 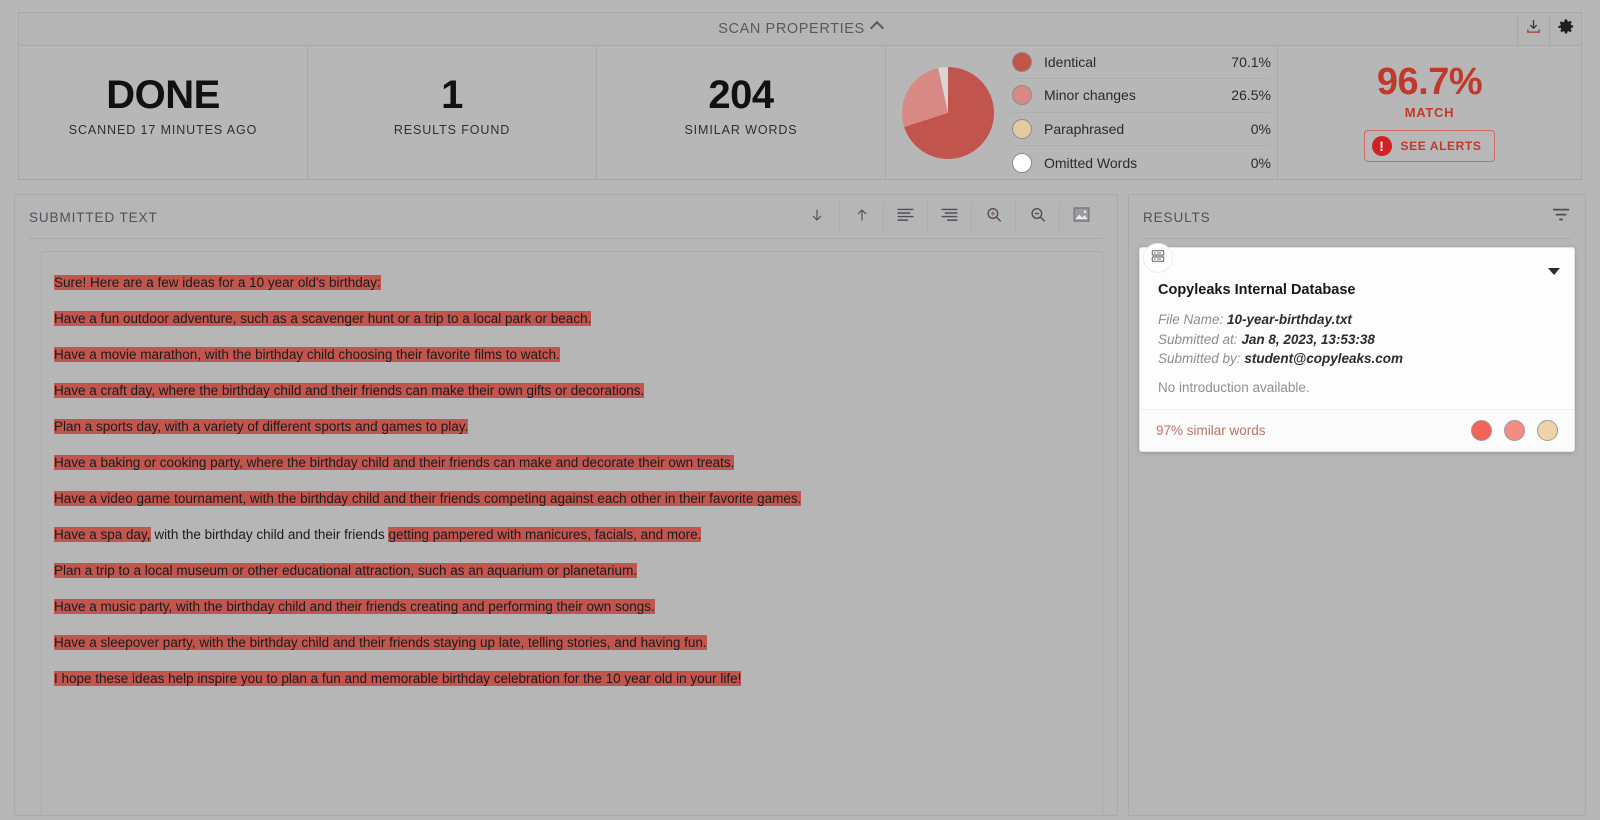 What do you see at coordinates (1141, 129) in the screenshot?
I see `legend-row: Paraphrased 0%` at bounding box center [1141, 129].